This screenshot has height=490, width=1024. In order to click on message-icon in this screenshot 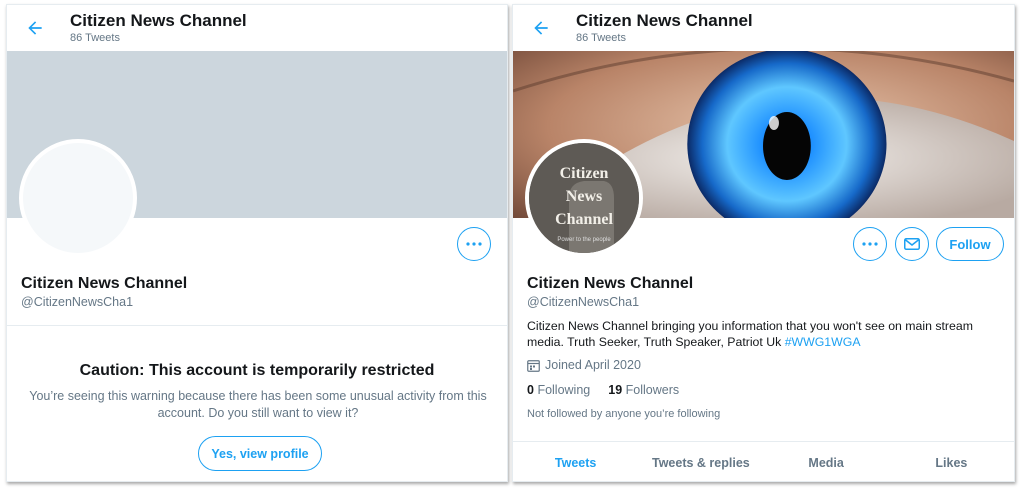, I will do `click(912, 244)`.